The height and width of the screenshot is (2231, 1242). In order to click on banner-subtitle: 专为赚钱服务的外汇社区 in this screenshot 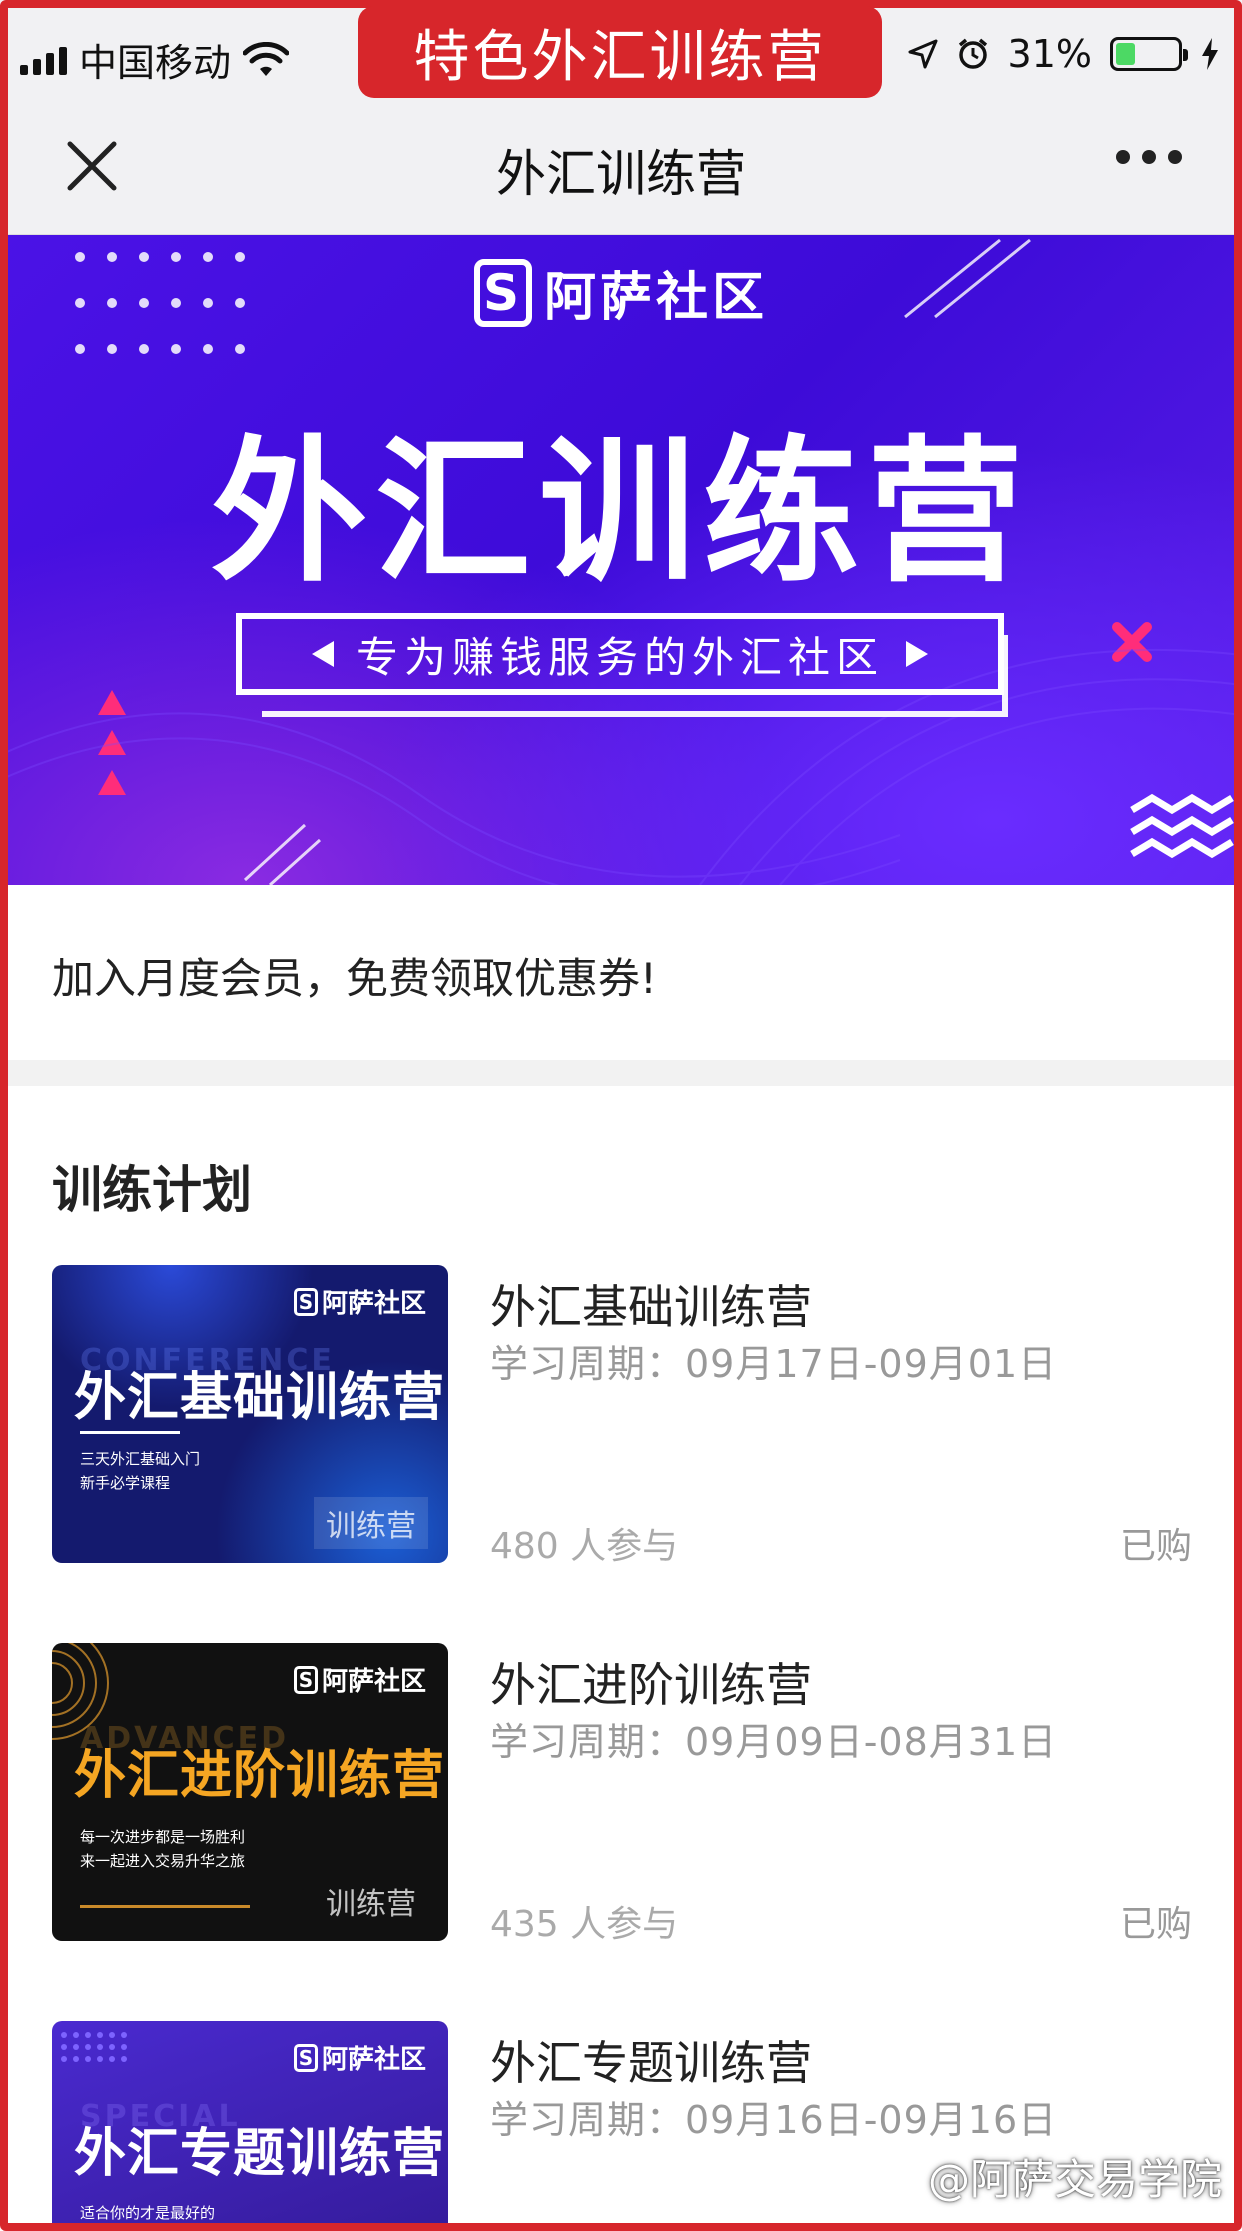, I will do `click(620, 654)`.